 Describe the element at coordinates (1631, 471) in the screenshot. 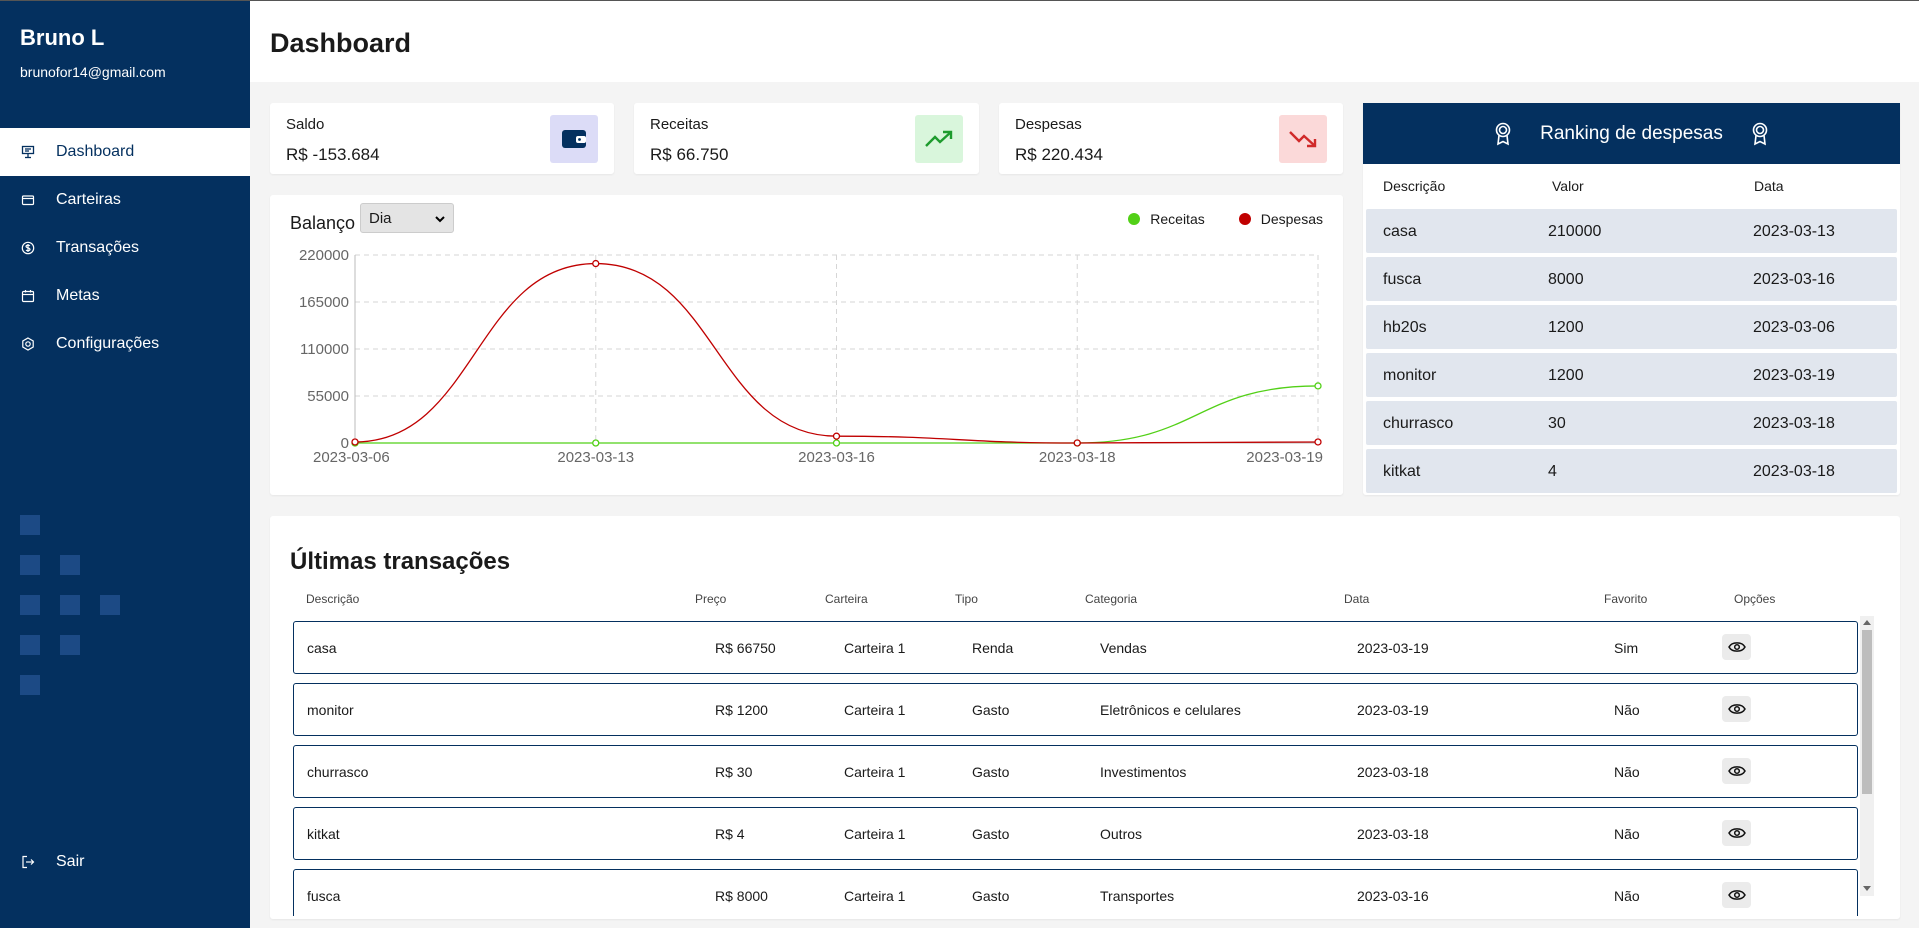

I see `ranking-row: kitkat 4 2023-03-18` at that location.